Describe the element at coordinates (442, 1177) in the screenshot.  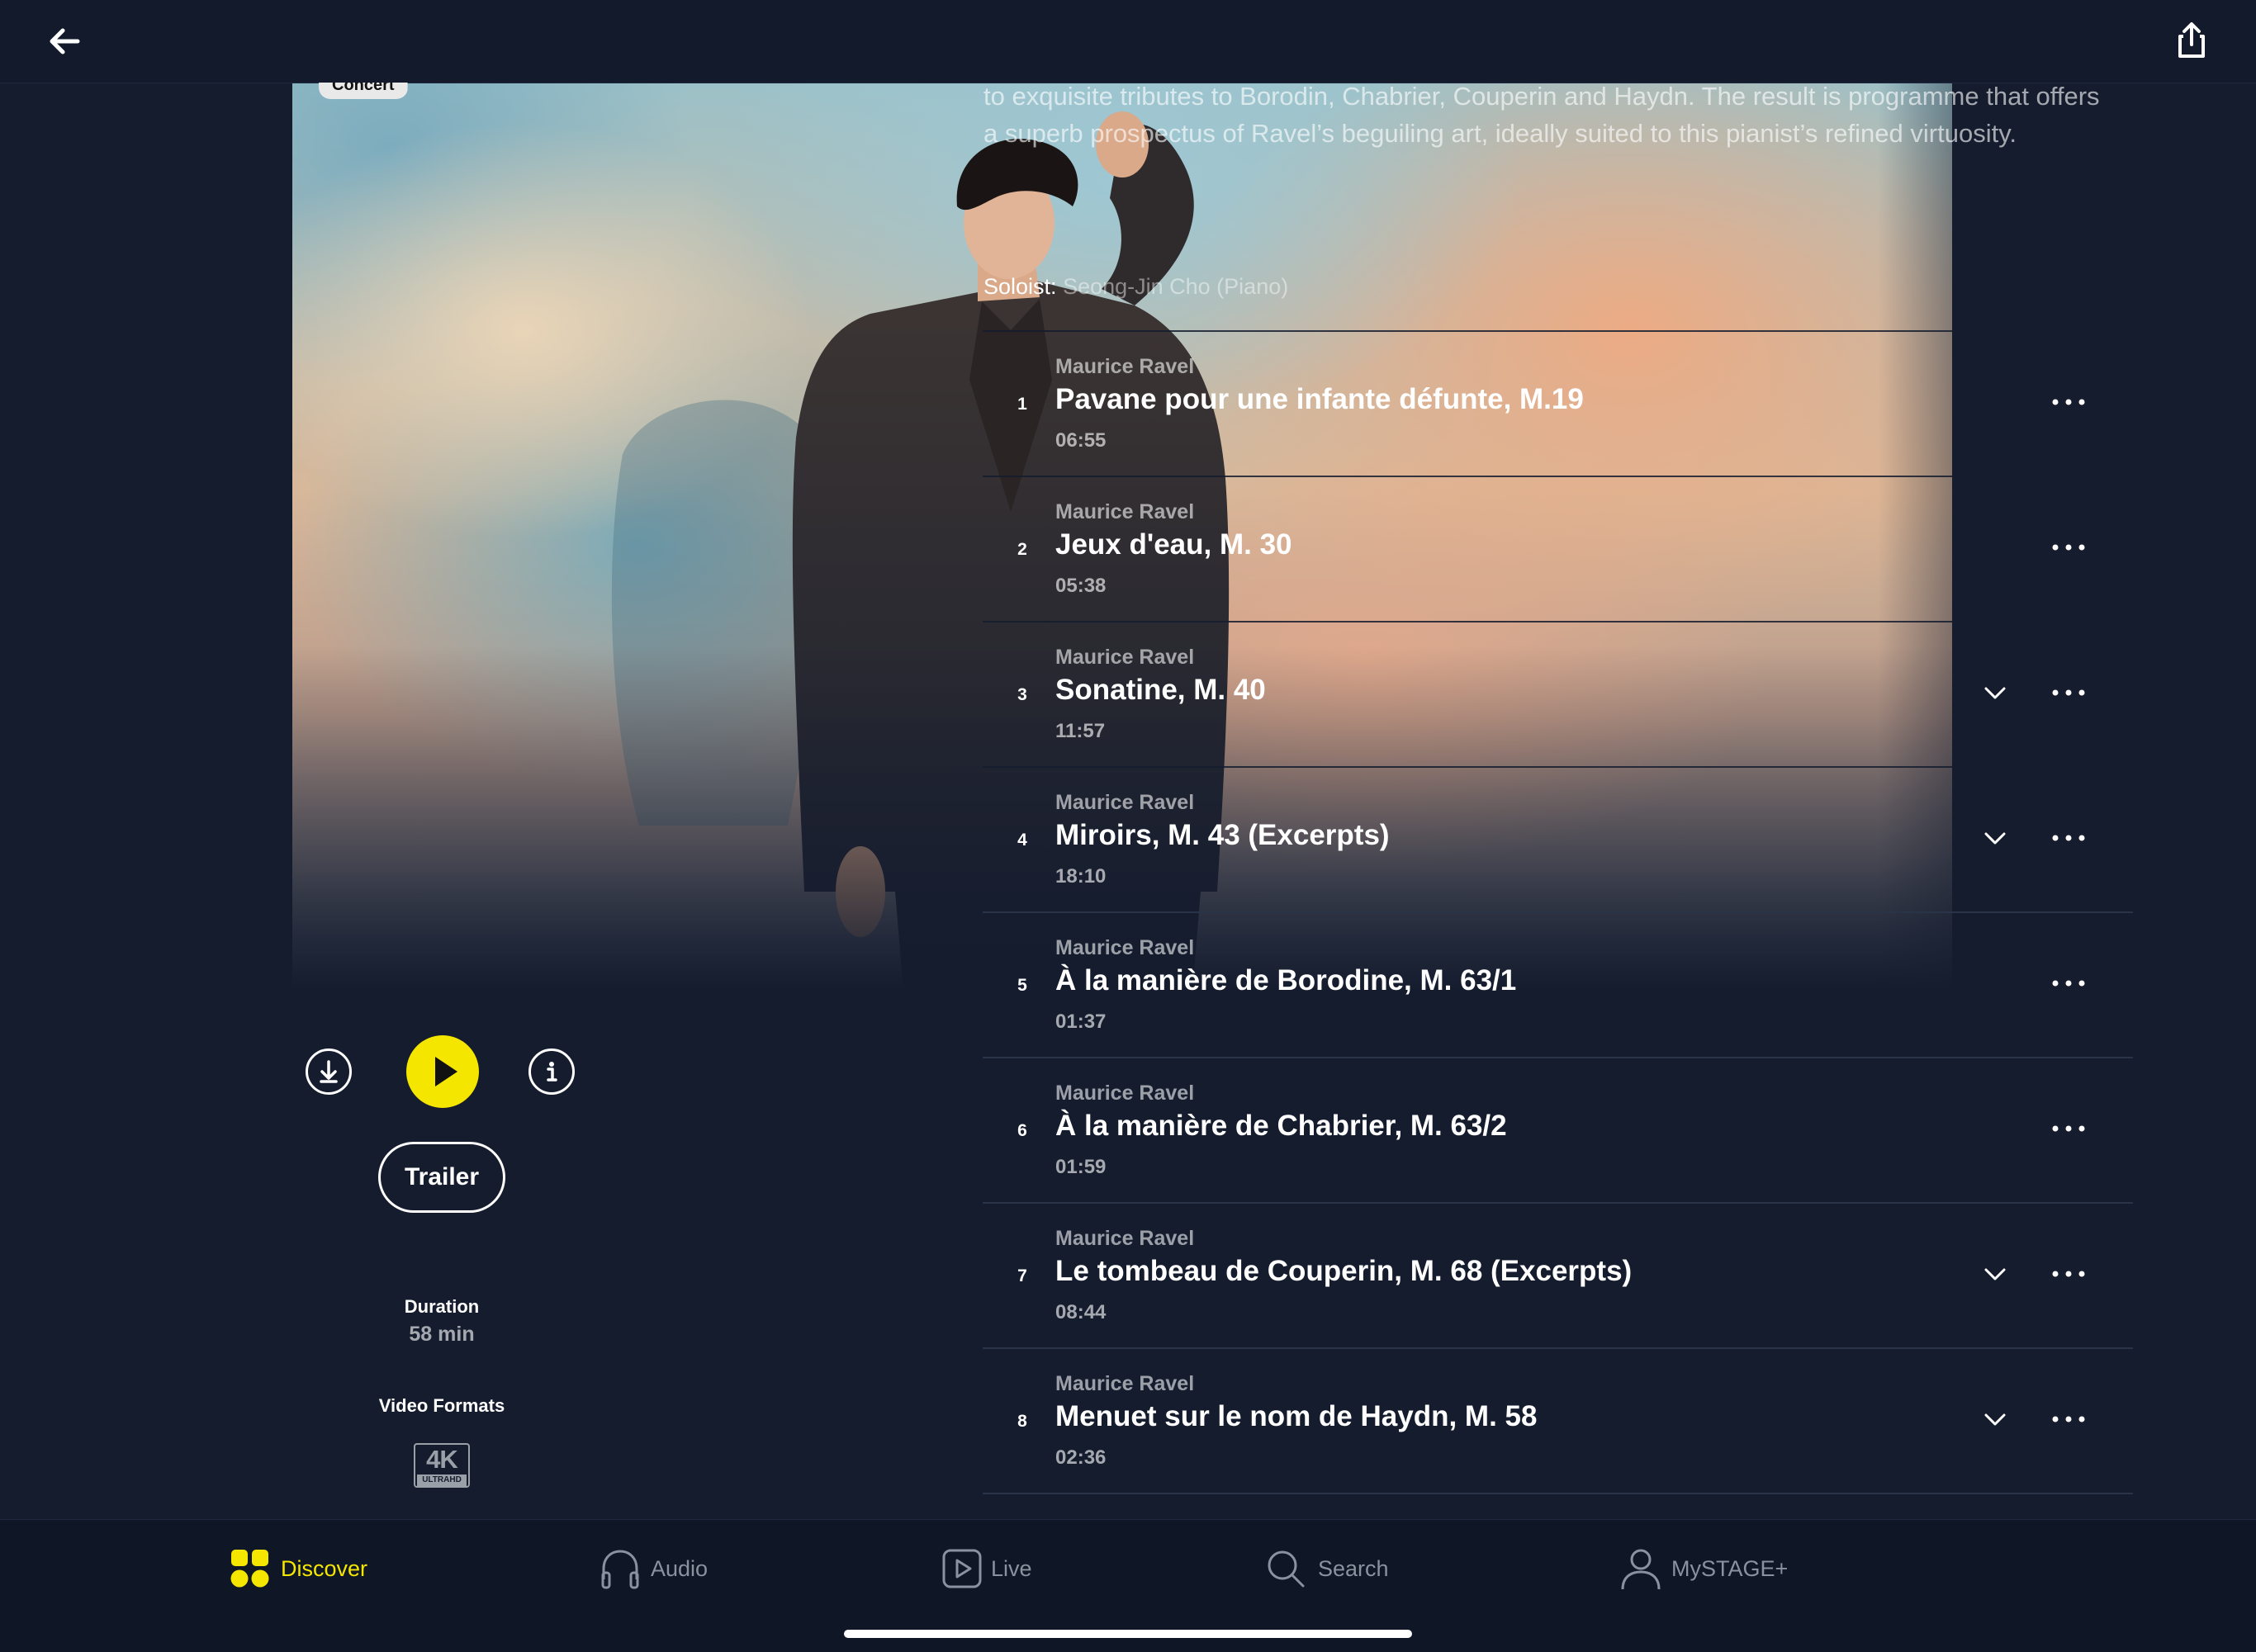
I see `trailer-button: Trailer` at that location.